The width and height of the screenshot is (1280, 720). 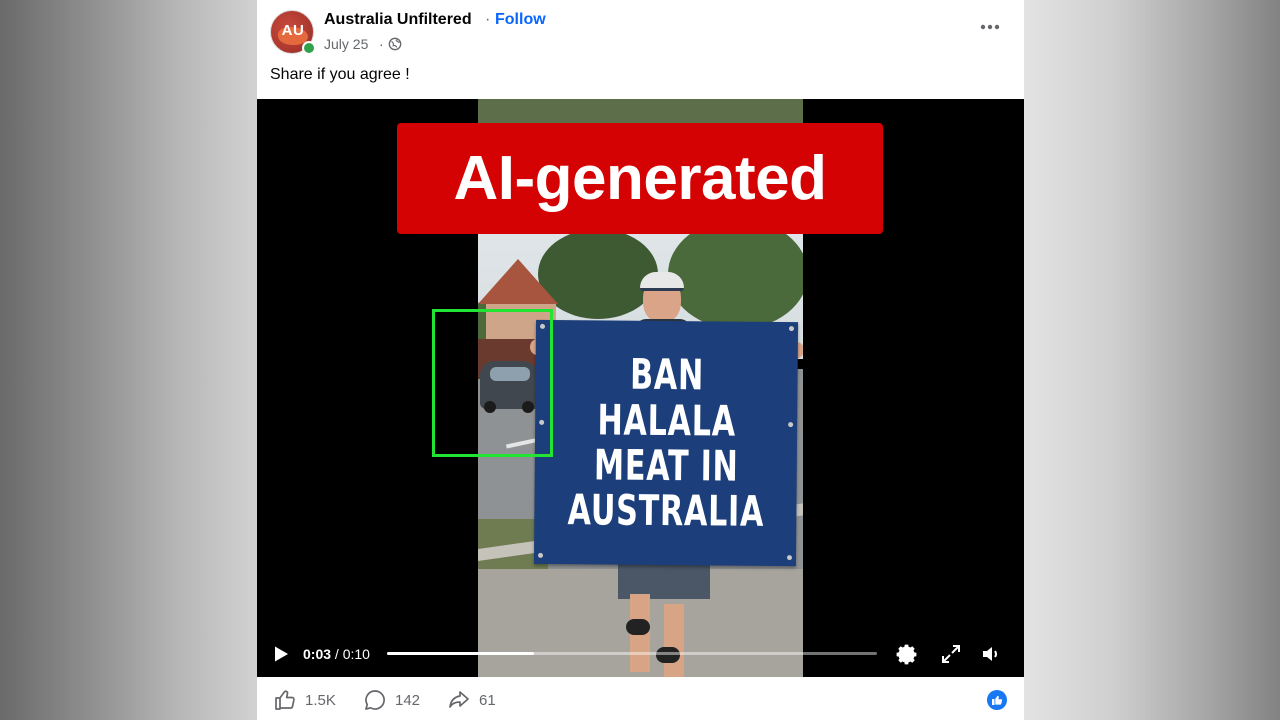 What do you see at coordinates (346, 44) in the screenshot?
I see `post-date-link: July 25` at bounding box center [346, 44].